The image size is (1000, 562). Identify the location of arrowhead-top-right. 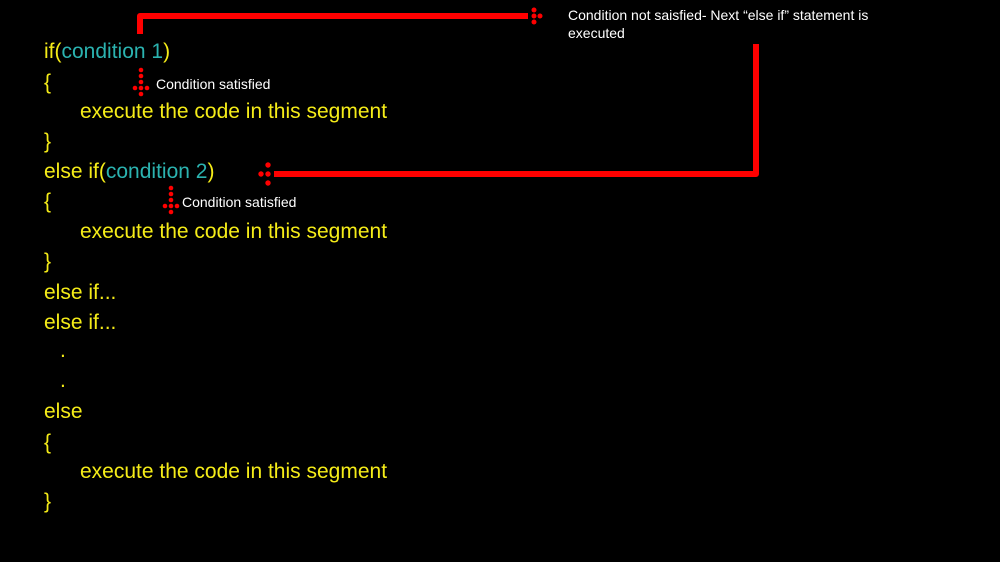
(537, 16).